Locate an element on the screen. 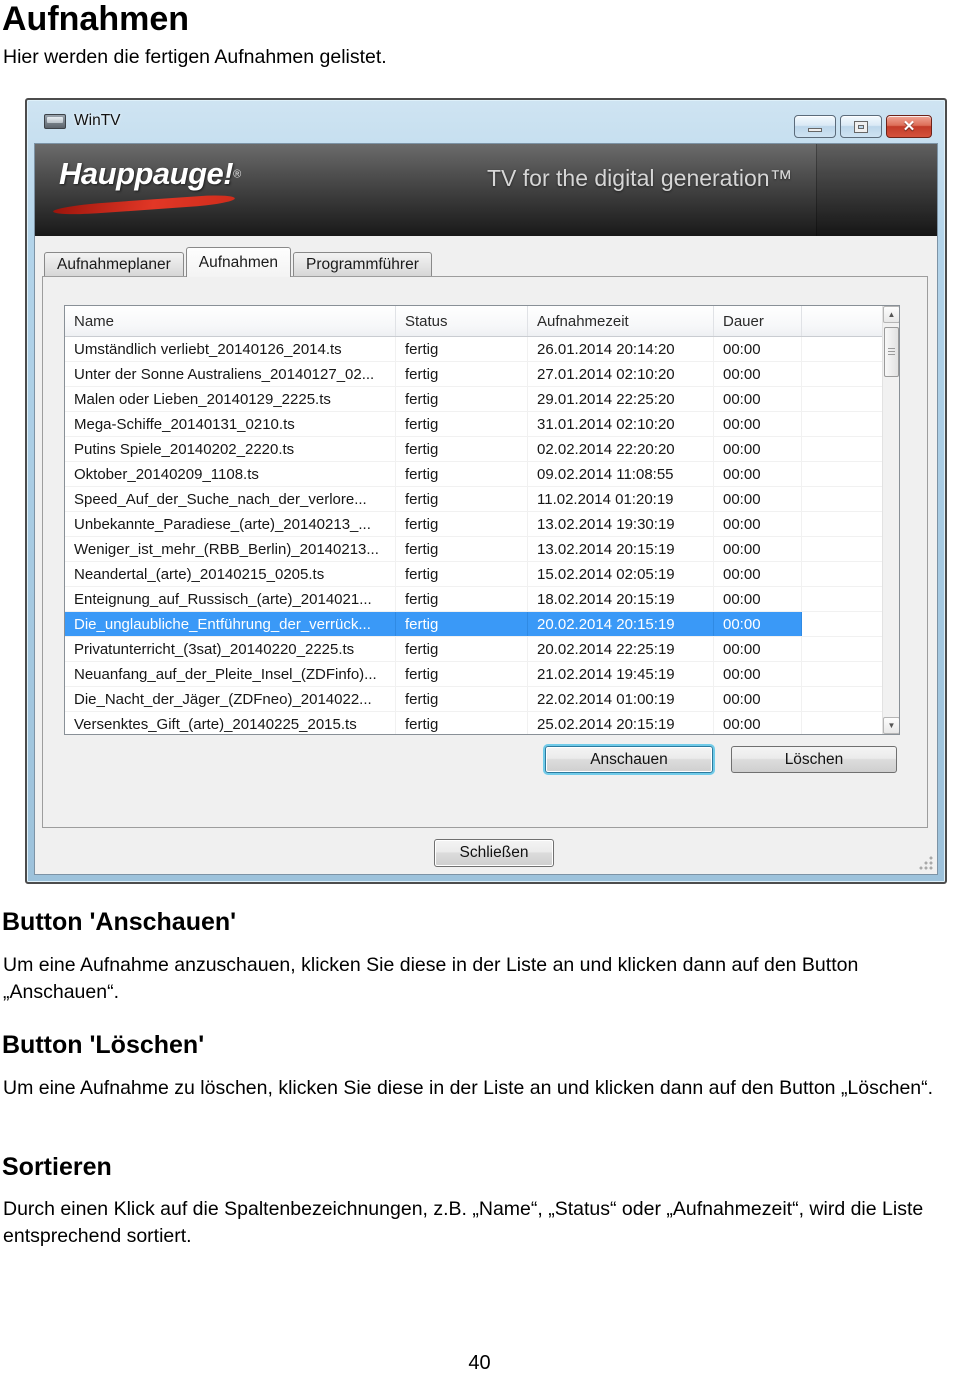  close-button: ✕ is located at coordinates (909, 126).